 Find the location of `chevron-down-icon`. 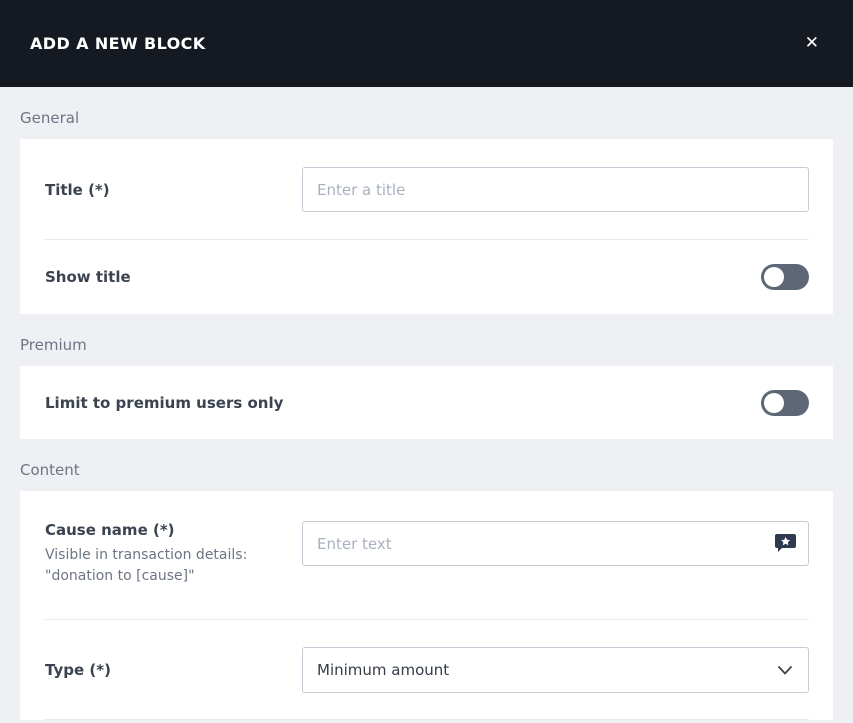

chevron-down-icon is located at coordinates (785, 669).